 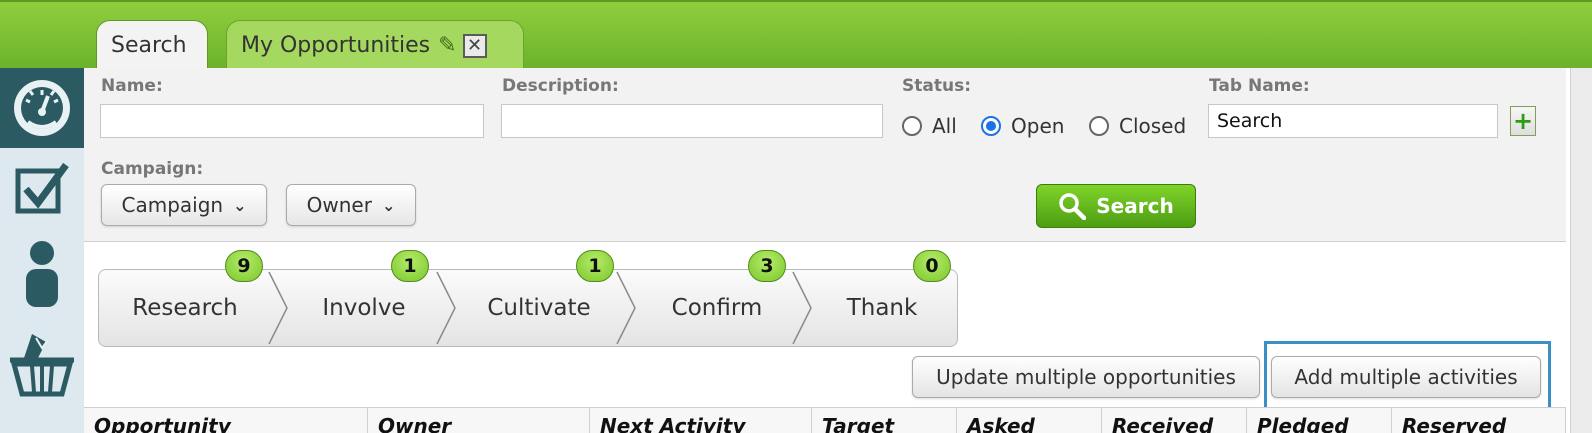 I want to click on nav-dashboard, so click(x=42, y=108).